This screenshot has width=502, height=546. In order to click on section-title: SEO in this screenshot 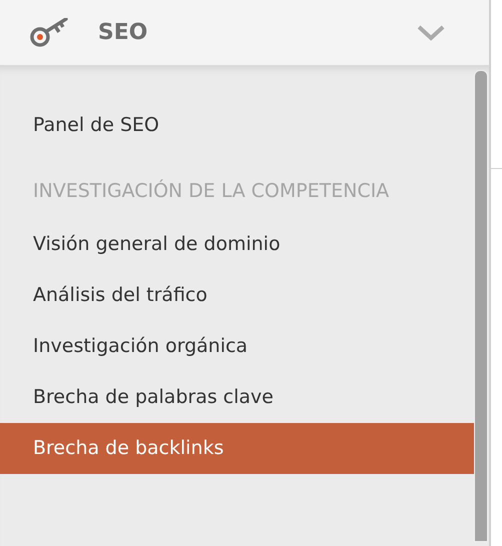, I will do `click(123, 32)`.